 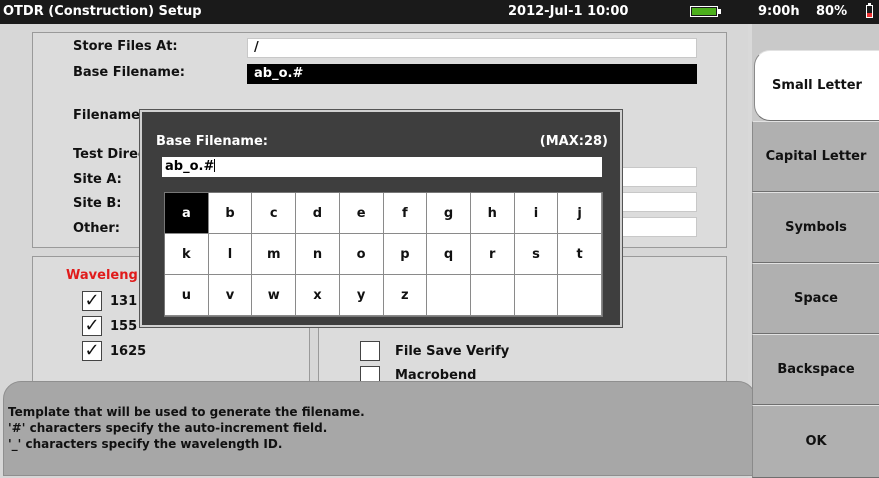 What do you see at coordinates (318, 295) in the screenshot?
I see `key-x: x` at bounding box center [318, 295].